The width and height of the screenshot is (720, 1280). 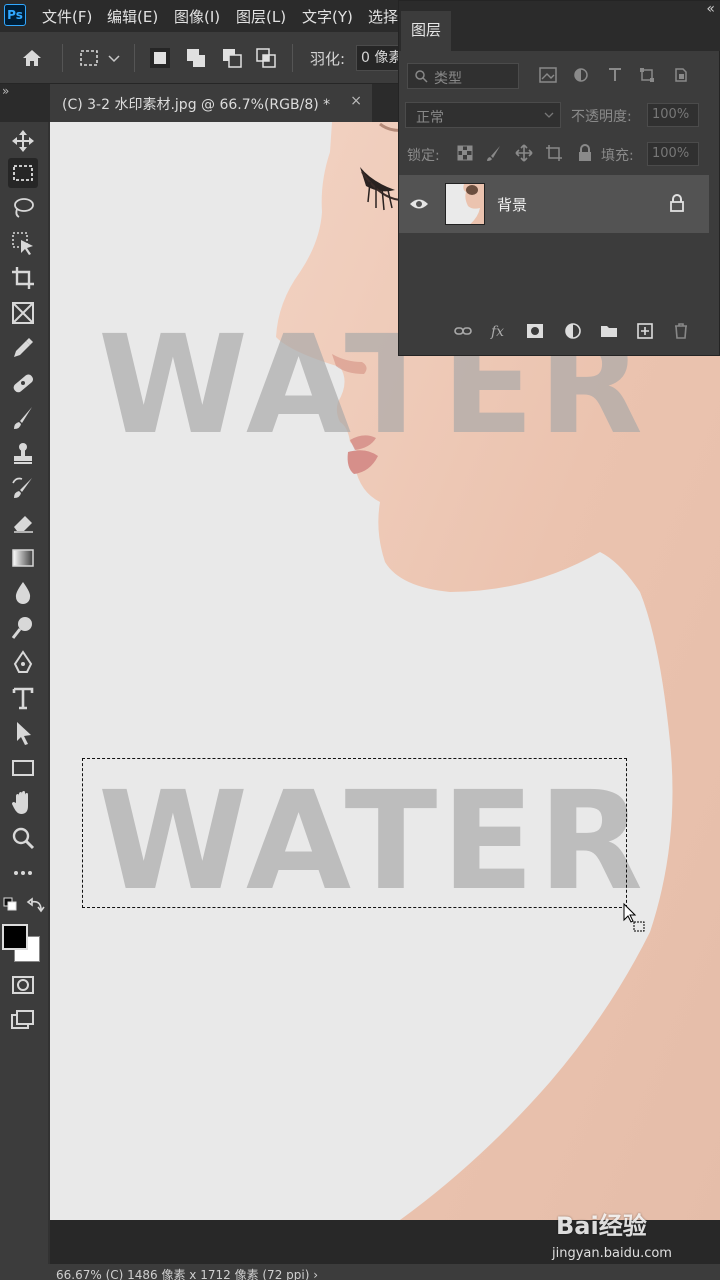 I want to click on feather-label: 羽化:, so click(x=328, y=59).